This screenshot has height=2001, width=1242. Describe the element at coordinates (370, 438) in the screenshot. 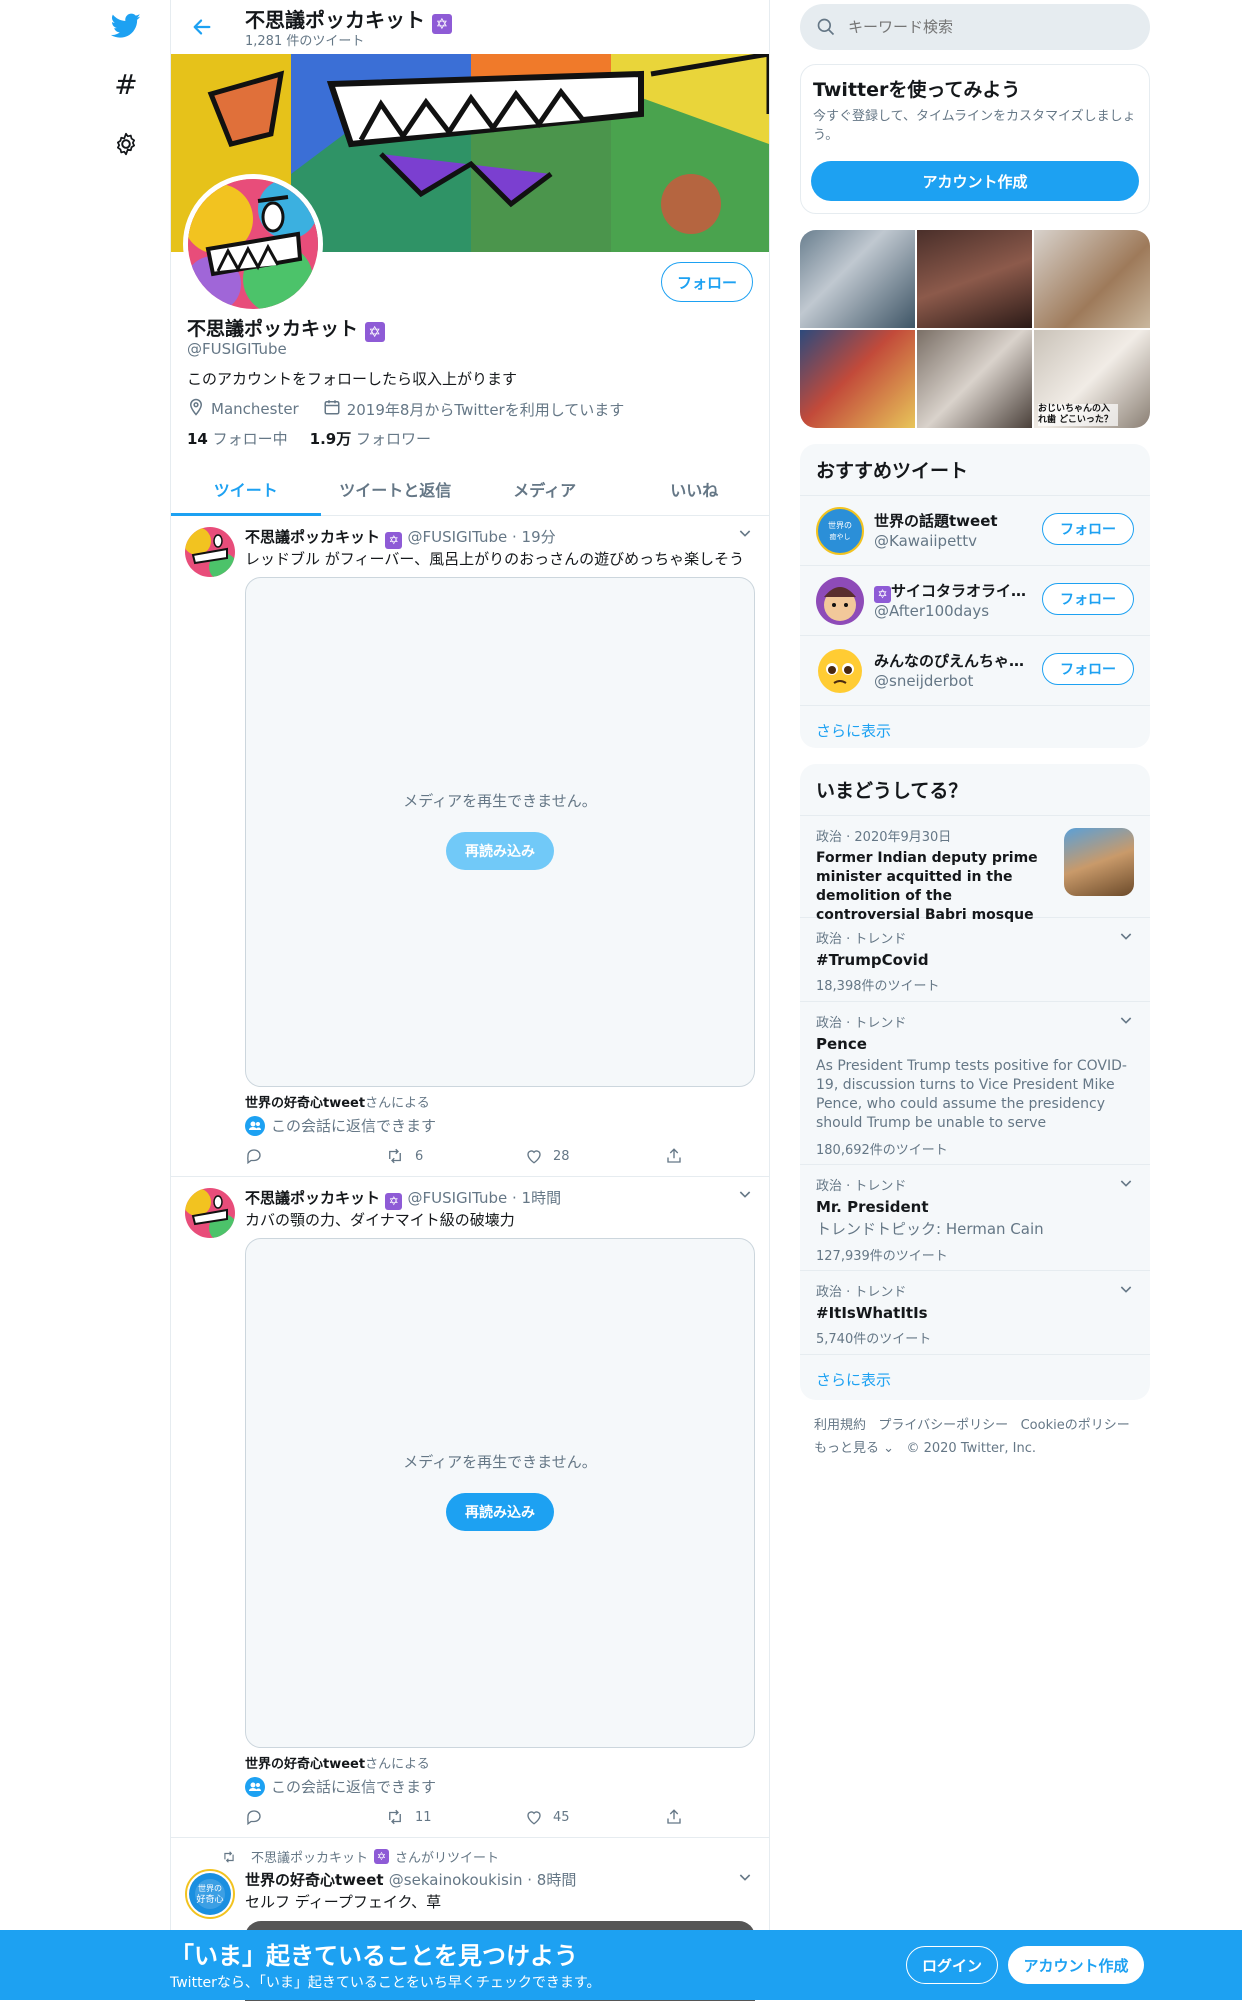

I see `followers-link: 1.9万 フォロワー` at that location.